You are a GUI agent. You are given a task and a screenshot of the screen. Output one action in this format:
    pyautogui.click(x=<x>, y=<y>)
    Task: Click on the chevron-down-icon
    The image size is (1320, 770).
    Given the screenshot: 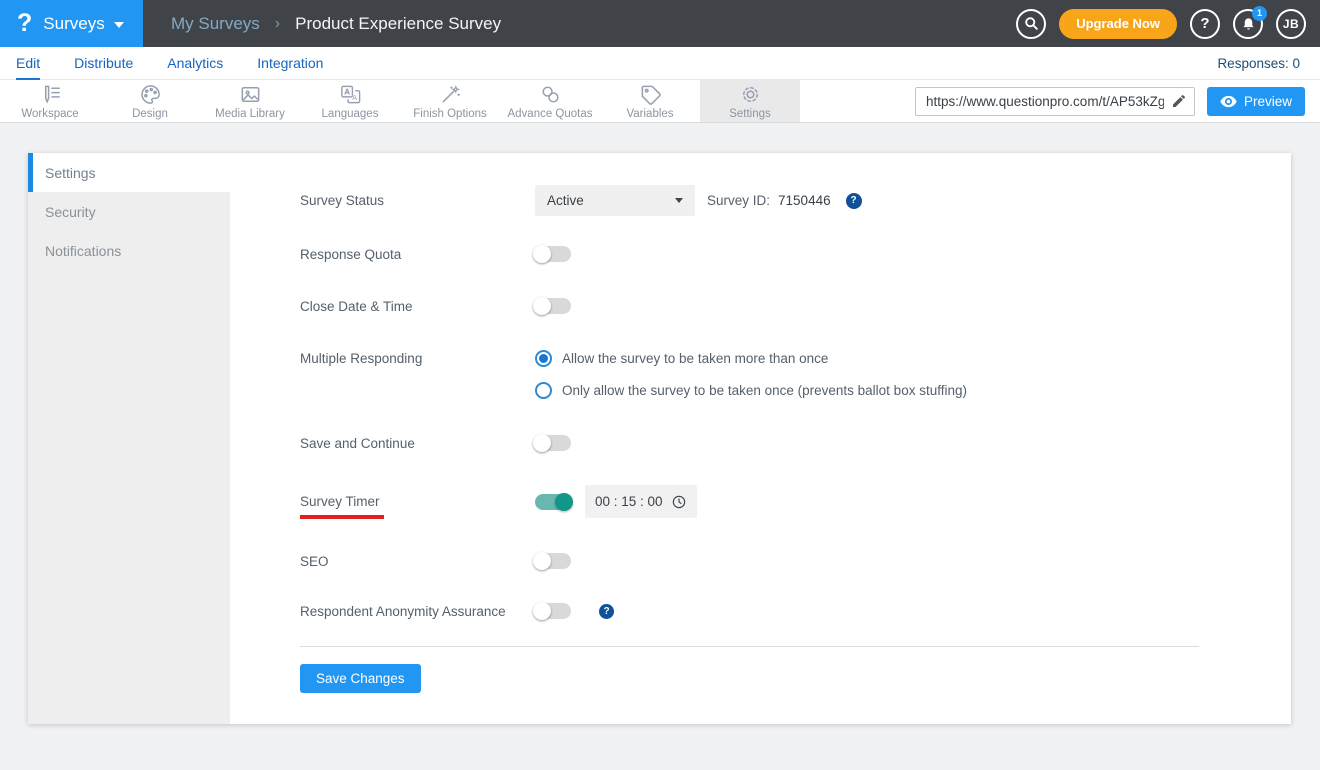 What is the action you would take?
    pyautogui.click(x=118, y=24)
    